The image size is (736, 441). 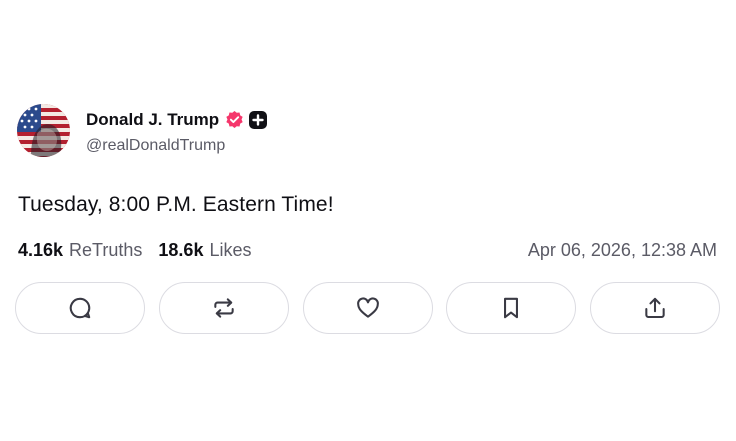 I want to click on post-header: Donald J. Trump @realDonaldTrump, so click(x=142, y=130).